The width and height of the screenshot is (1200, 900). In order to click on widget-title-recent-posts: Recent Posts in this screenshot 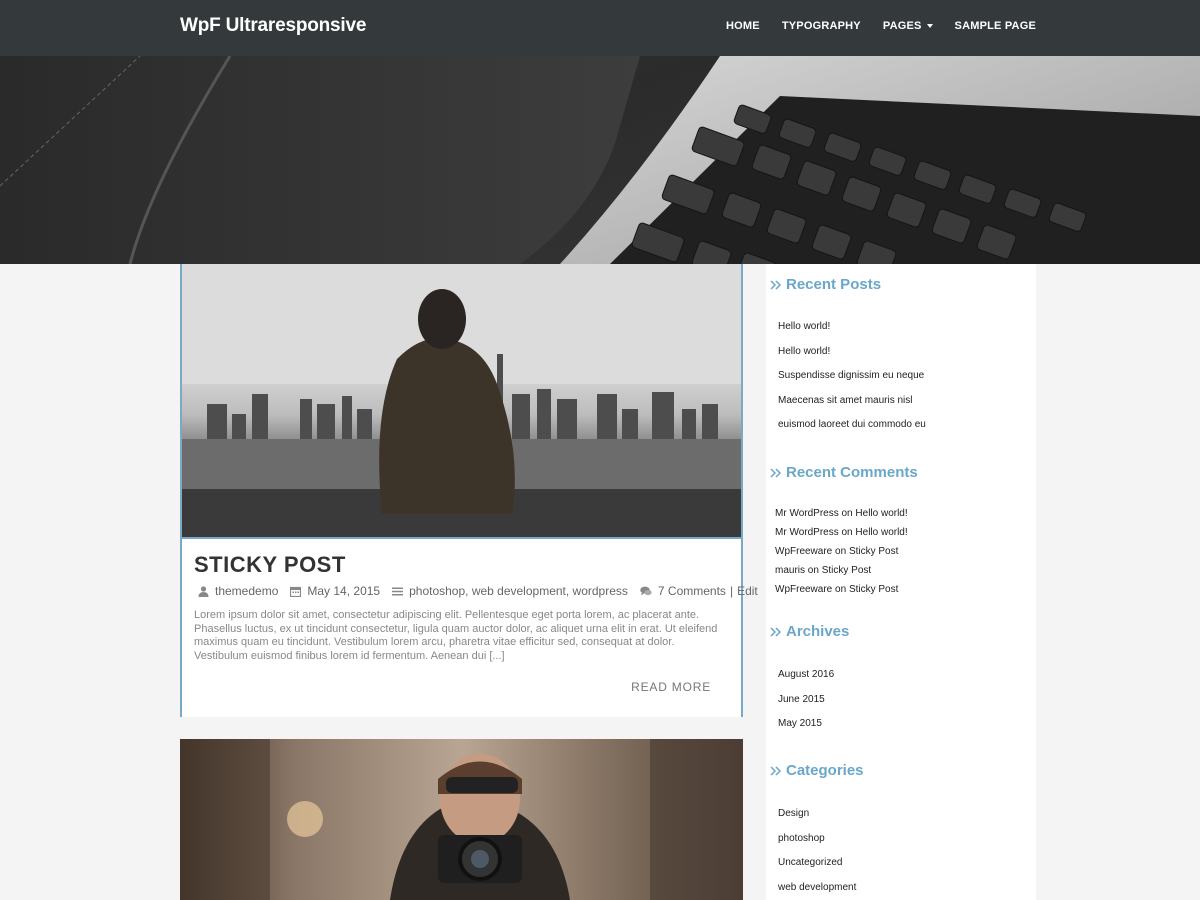, I will do `click(825, 284)`.